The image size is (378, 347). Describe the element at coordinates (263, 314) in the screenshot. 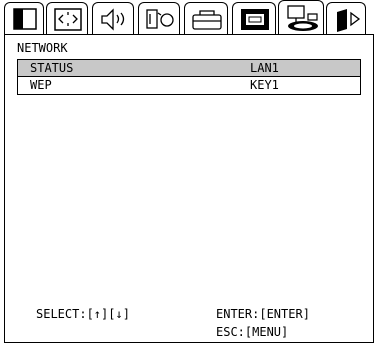

I see `enter-hint: ENTER:[ENTER]` at that location.